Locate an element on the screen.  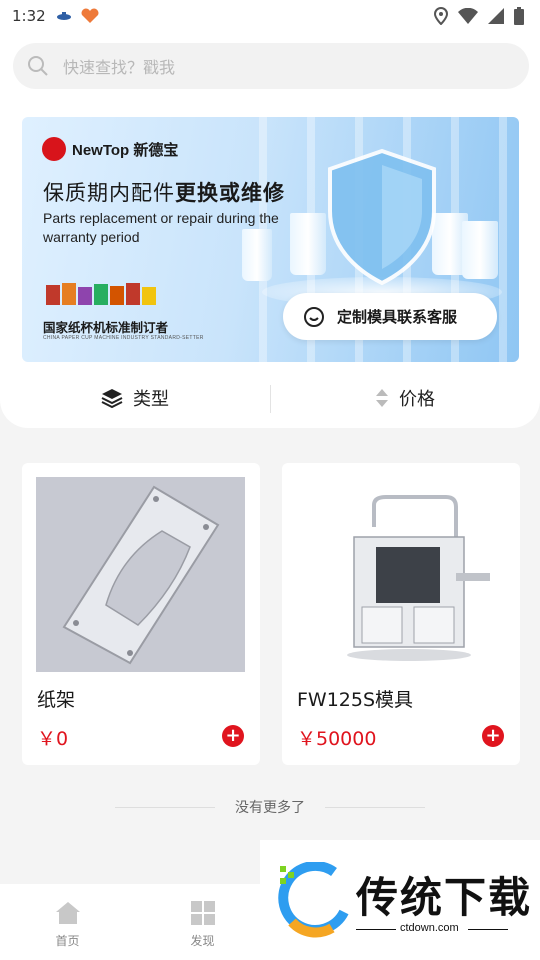
filter-price-label: 价格 is located at coordinates (417, 399).